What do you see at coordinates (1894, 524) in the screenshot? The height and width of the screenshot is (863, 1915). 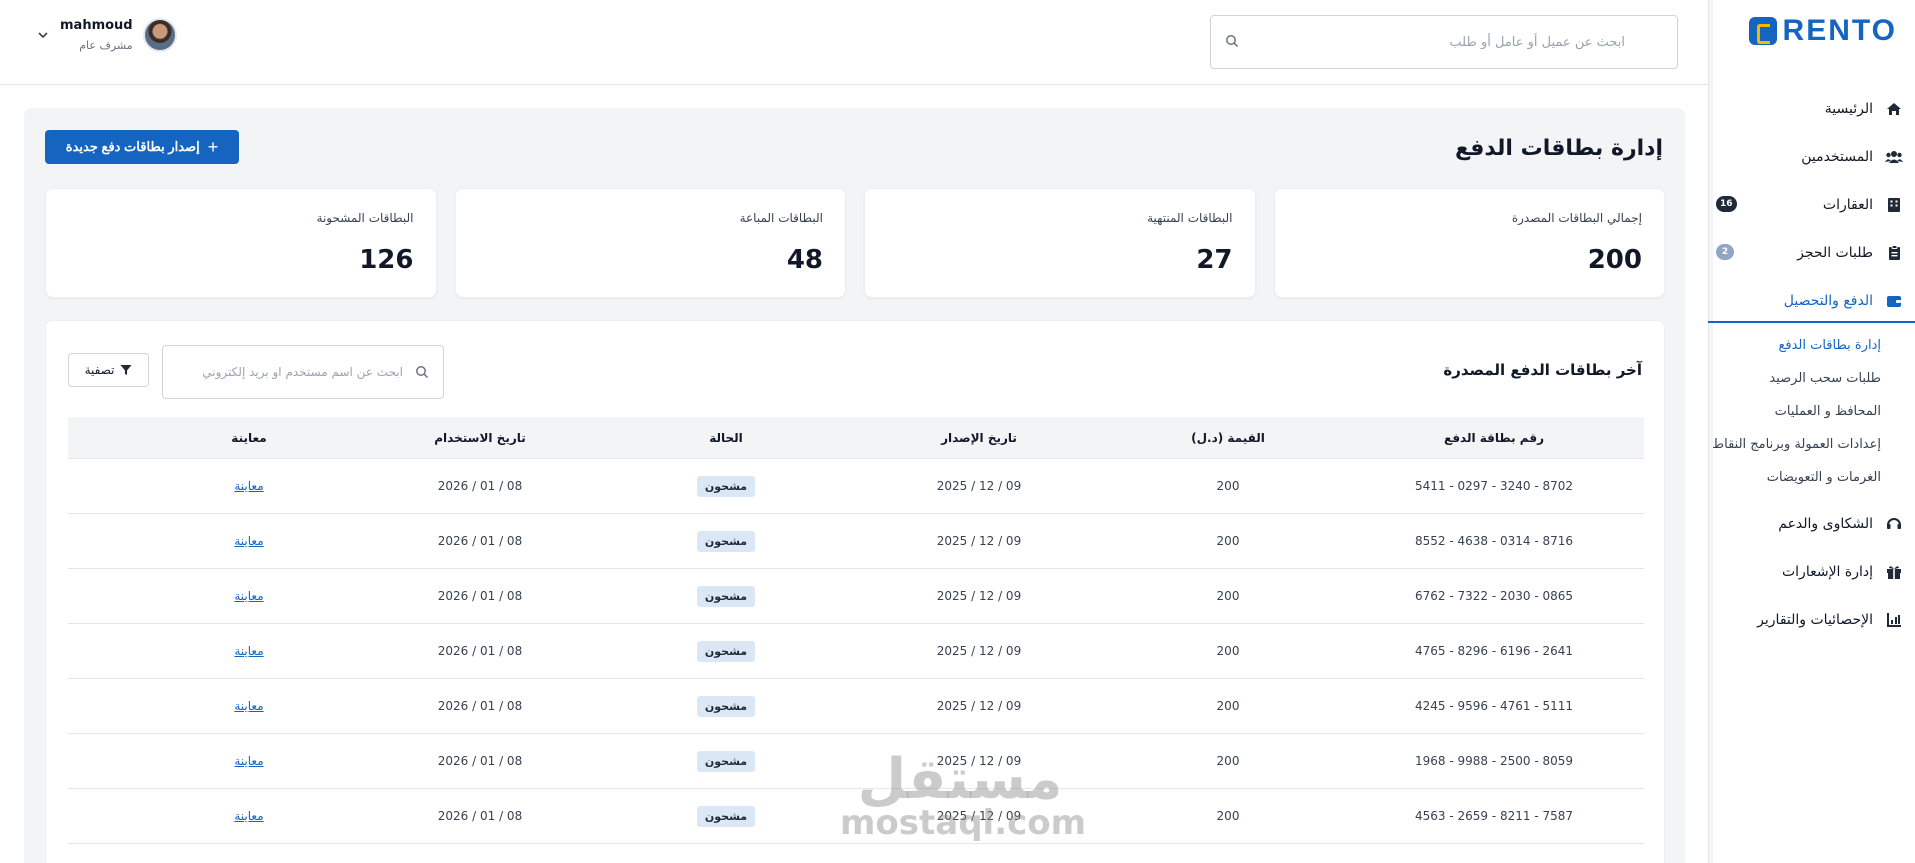 I see `headset-icon` at bounding box center [1894, 524].